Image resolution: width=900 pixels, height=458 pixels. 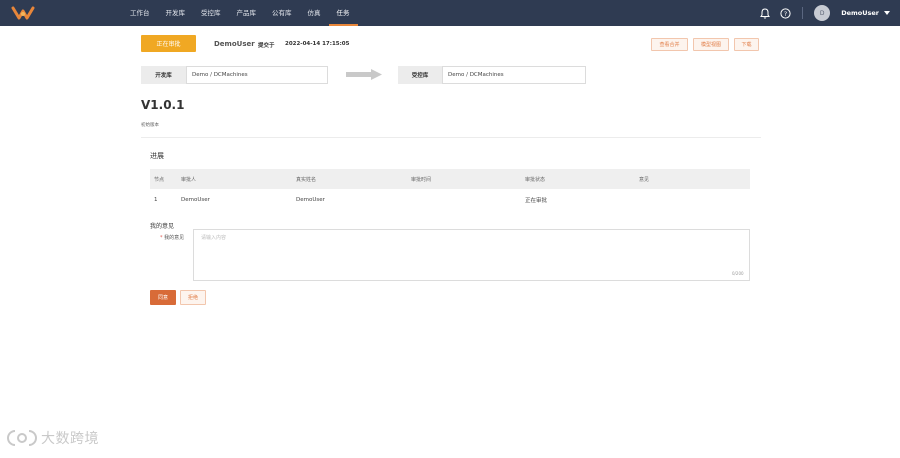 What do you see at coordinates (176, 13) in the screenshot?
I see `nav-item-dev-repo: 开发库` at bounding box center [176, 13].